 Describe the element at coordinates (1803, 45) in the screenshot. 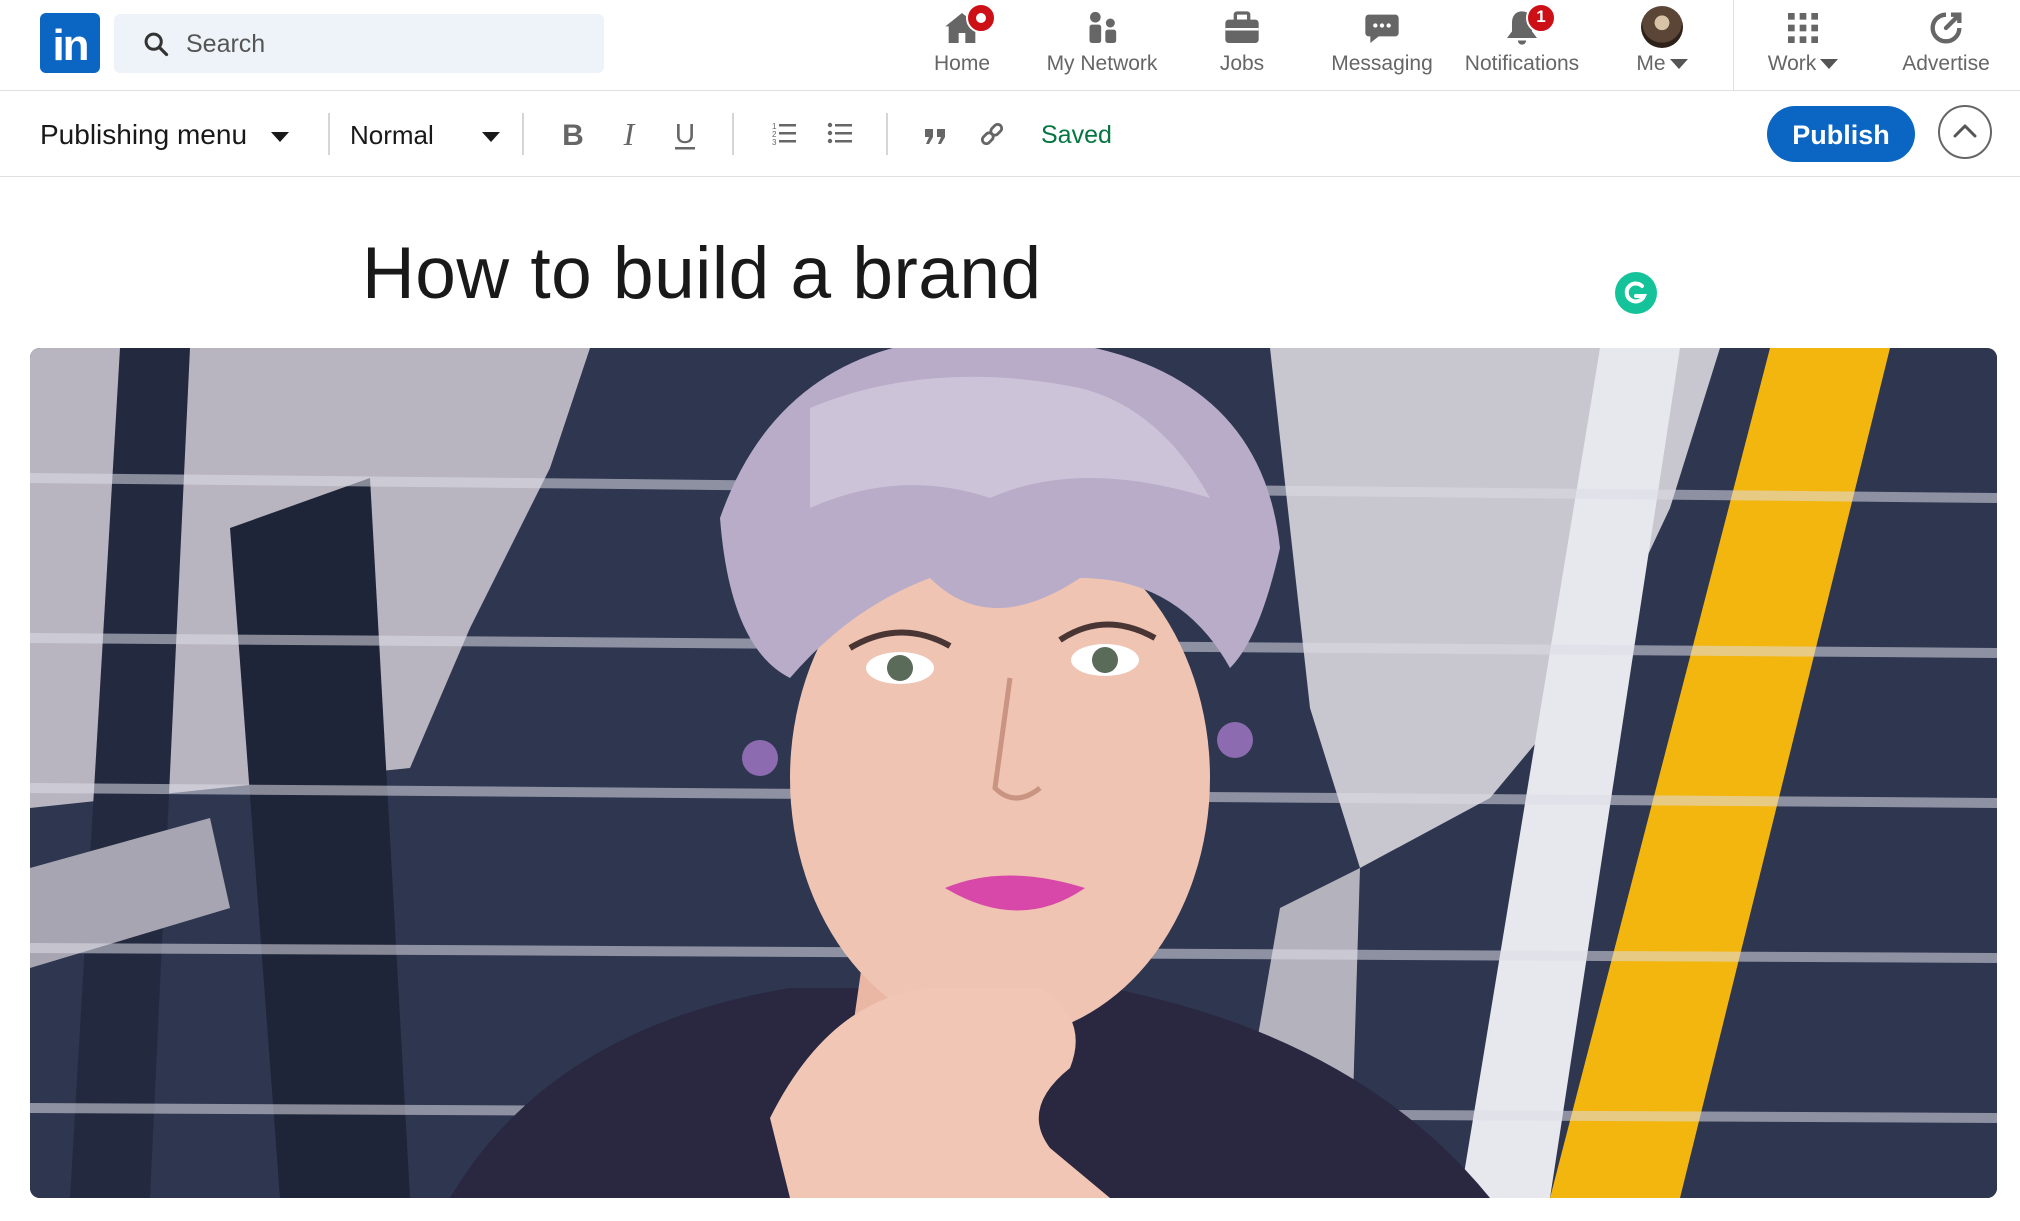

I see `nav-work: Work` at that location.